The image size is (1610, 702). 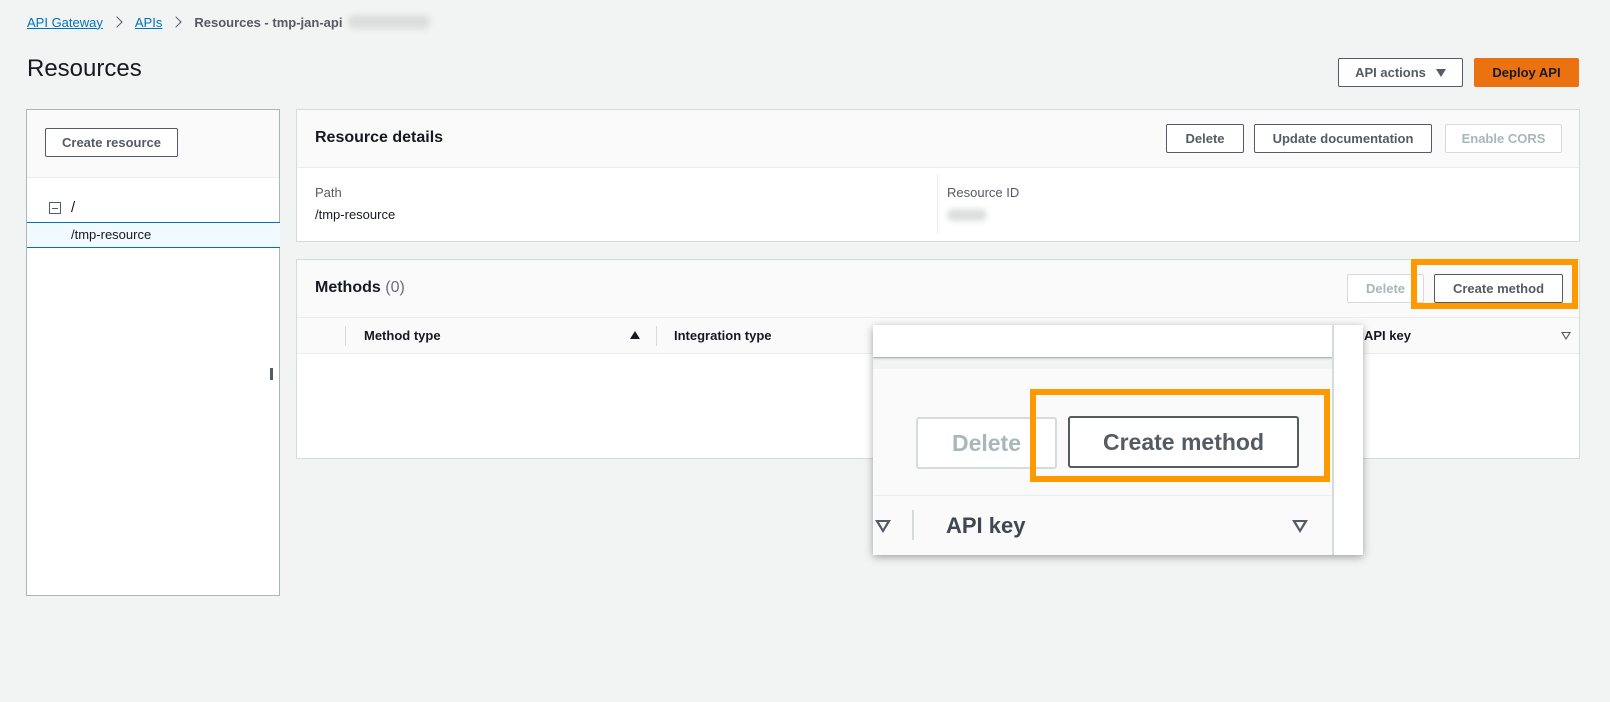 What do you see at coordinates (913, 525) in the screenshot?
I see `zoom-column-separator` at bounding box center [913, 525].